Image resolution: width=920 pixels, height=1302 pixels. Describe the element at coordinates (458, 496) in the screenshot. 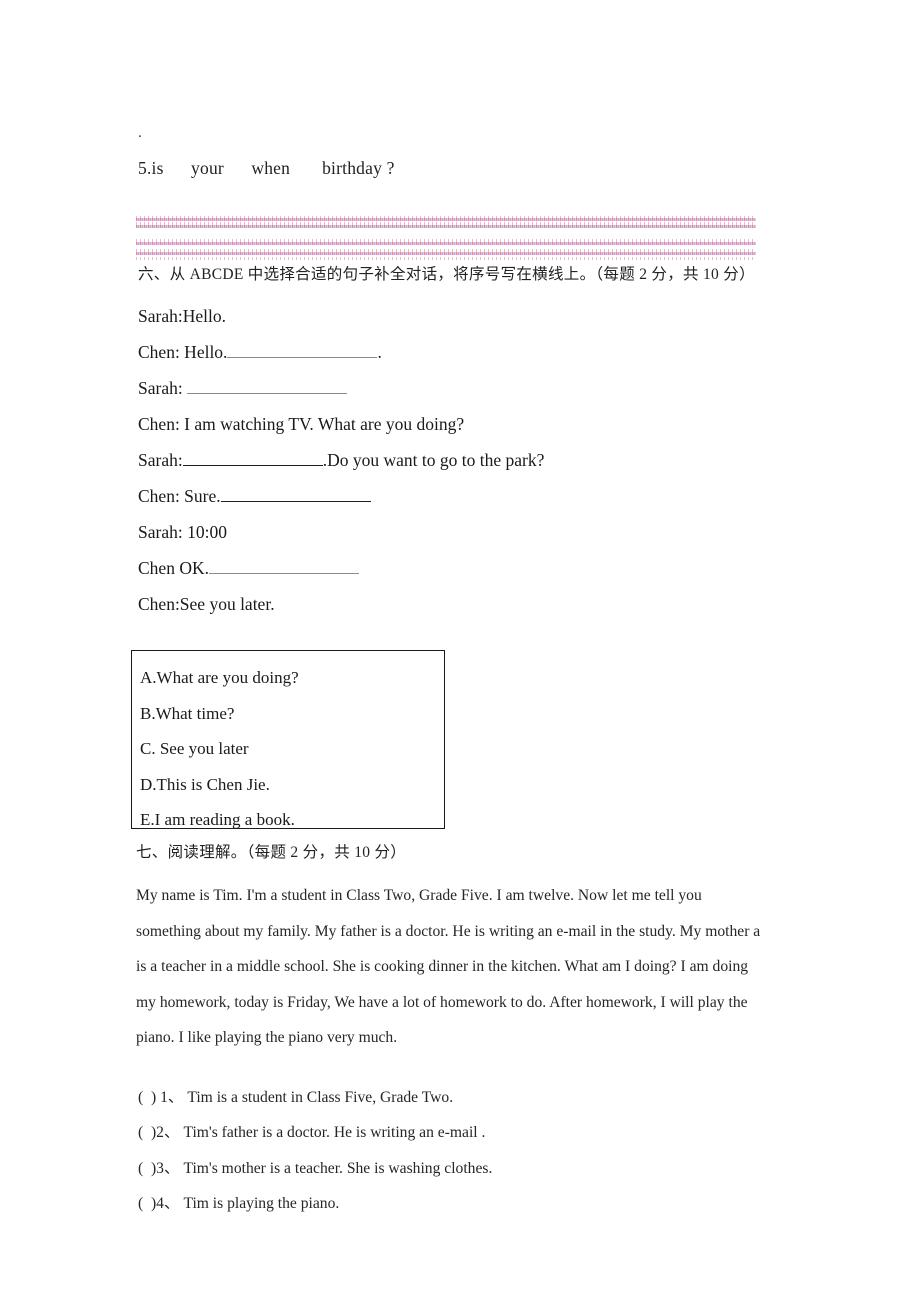

I see `dialogue-line-6: Chen: Sure.` at that location.